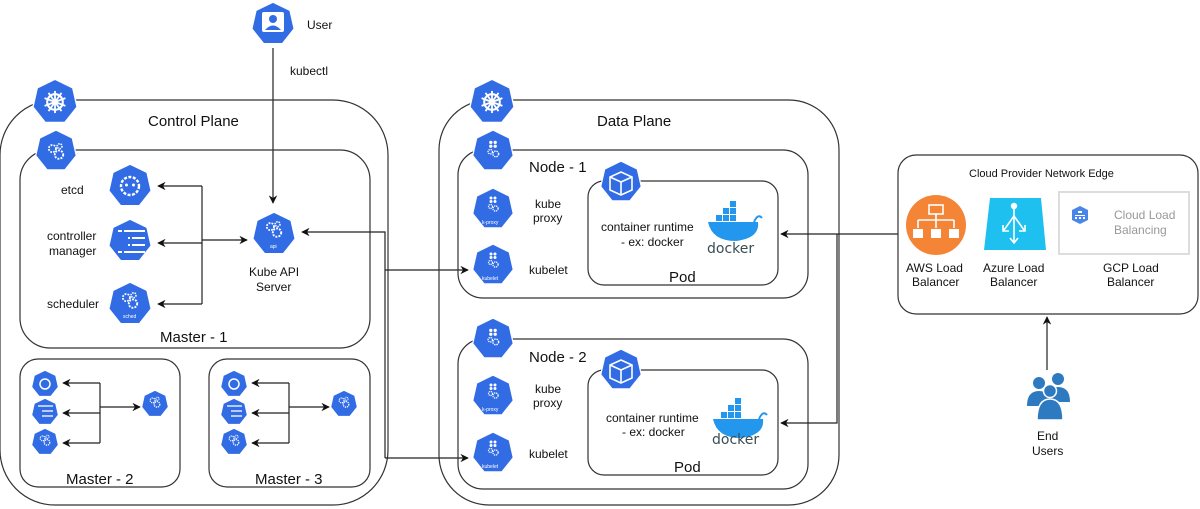 The image size is (1200, 509). Describe the element at coordinates (935, 282) in the screenshot. I see `aws-label-line2: Balancer` at that location.